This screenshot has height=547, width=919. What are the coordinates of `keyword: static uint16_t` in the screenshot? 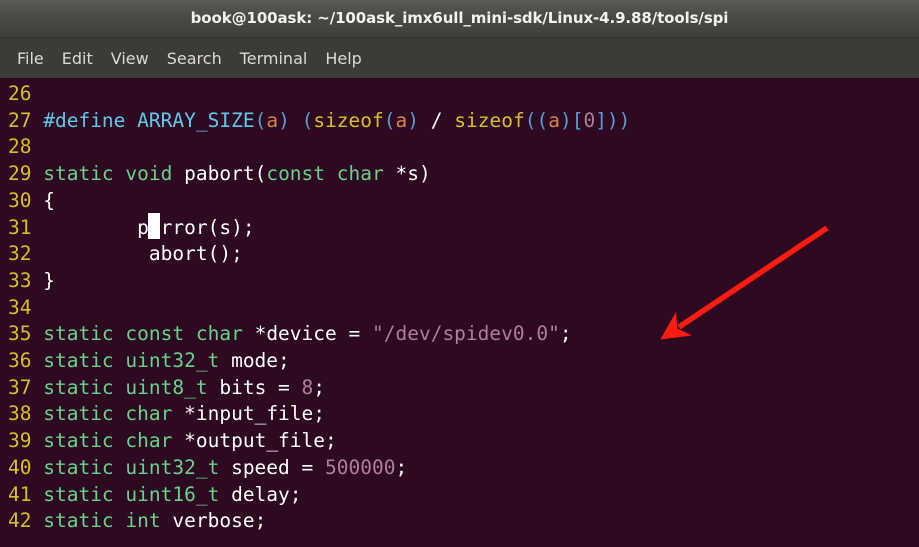 It's located at (137, 494).